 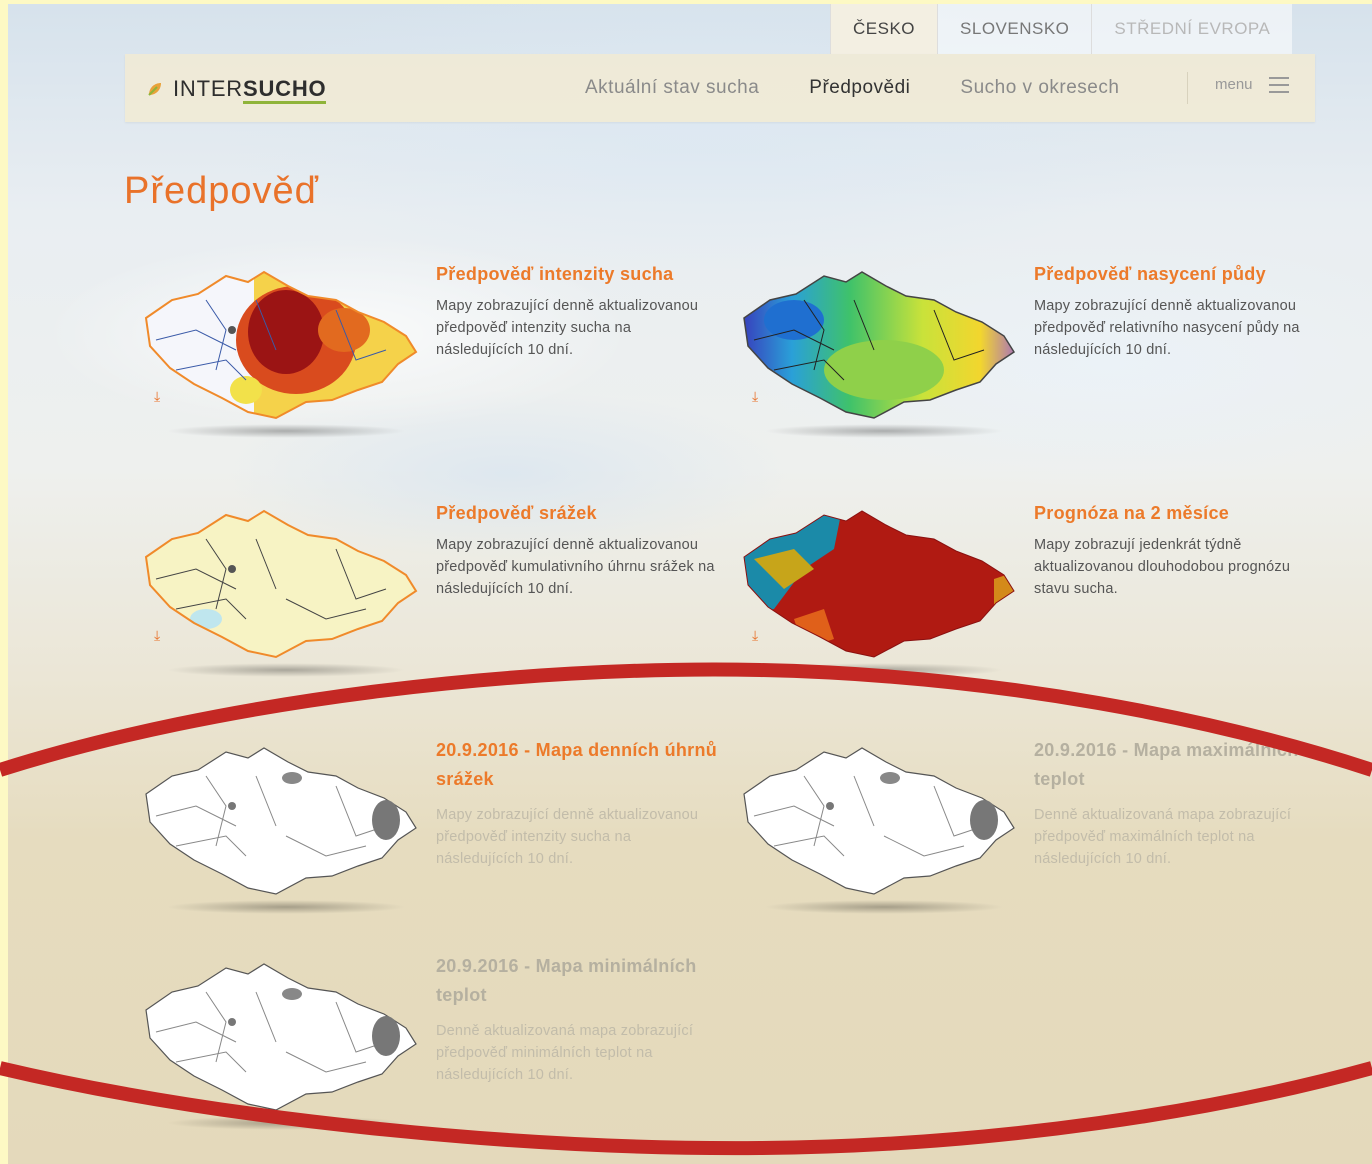 What do you see at coordinates (672, 88) in the screenshot?
I see `nav-aktualni-stav-sucha: Aktuální stav sucha` at bounding box center [672, 88].